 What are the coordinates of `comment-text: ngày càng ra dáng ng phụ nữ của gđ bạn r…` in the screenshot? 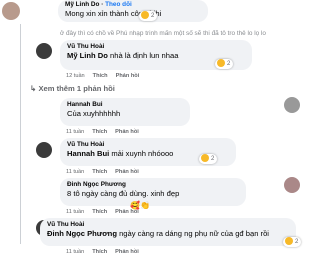 It's located at (194, 233).